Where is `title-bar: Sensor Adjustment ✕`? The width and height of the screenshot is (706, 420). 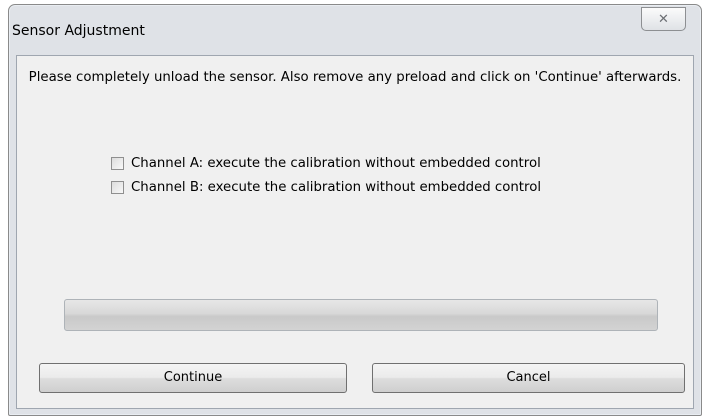
title-bar: Sensor Adjustment ✕ is located at coordinates (355, 30).